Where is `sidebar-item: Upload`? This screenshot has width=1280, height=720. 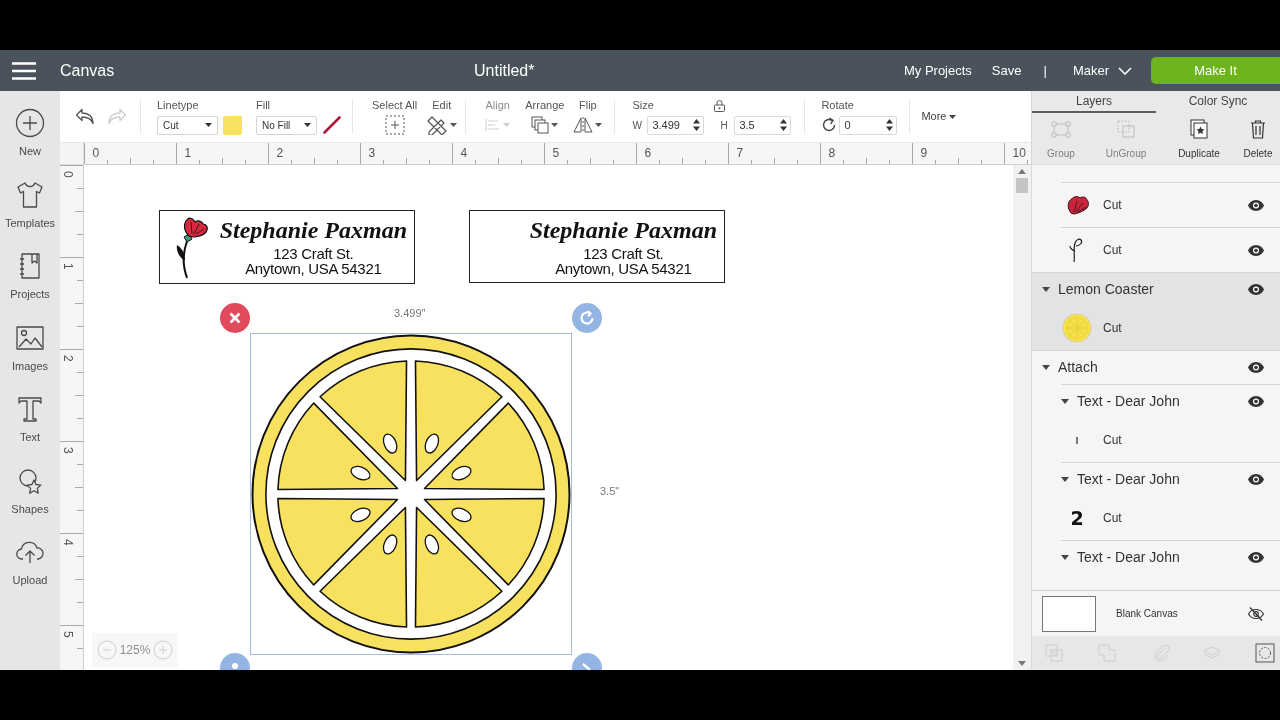
sidebar-item: Upload is located at coordinates (30, 573).